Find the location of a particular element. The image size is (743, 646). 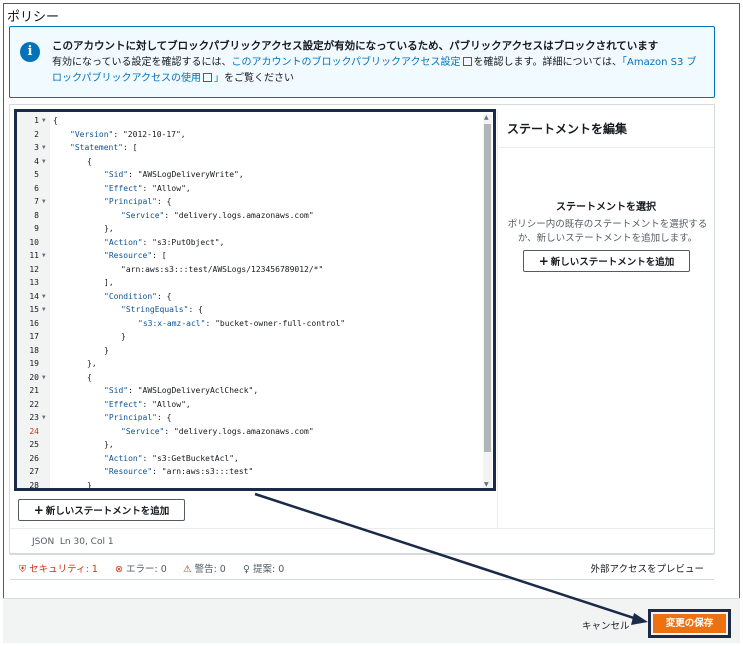

editor-status-bar: JSON Ln 30, Col 1 is located at coordinates (362, 541).